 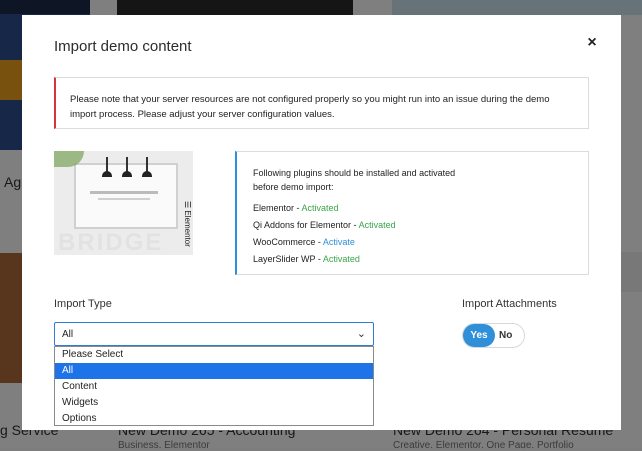 I want to click on import-type-value: All, so click(x=68, y=334).